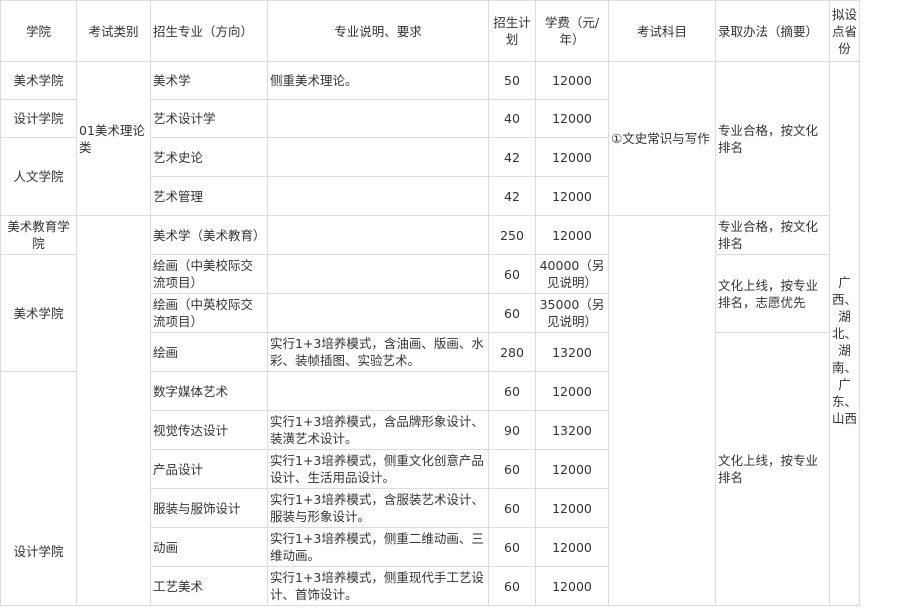 The width and height of the screenshot is (914, 608). What do you see at coordinates (209, 313) in the screenshot?
I see `major-cell: 绘画（中英校际交流项目）` at bounding box center [209, 313].